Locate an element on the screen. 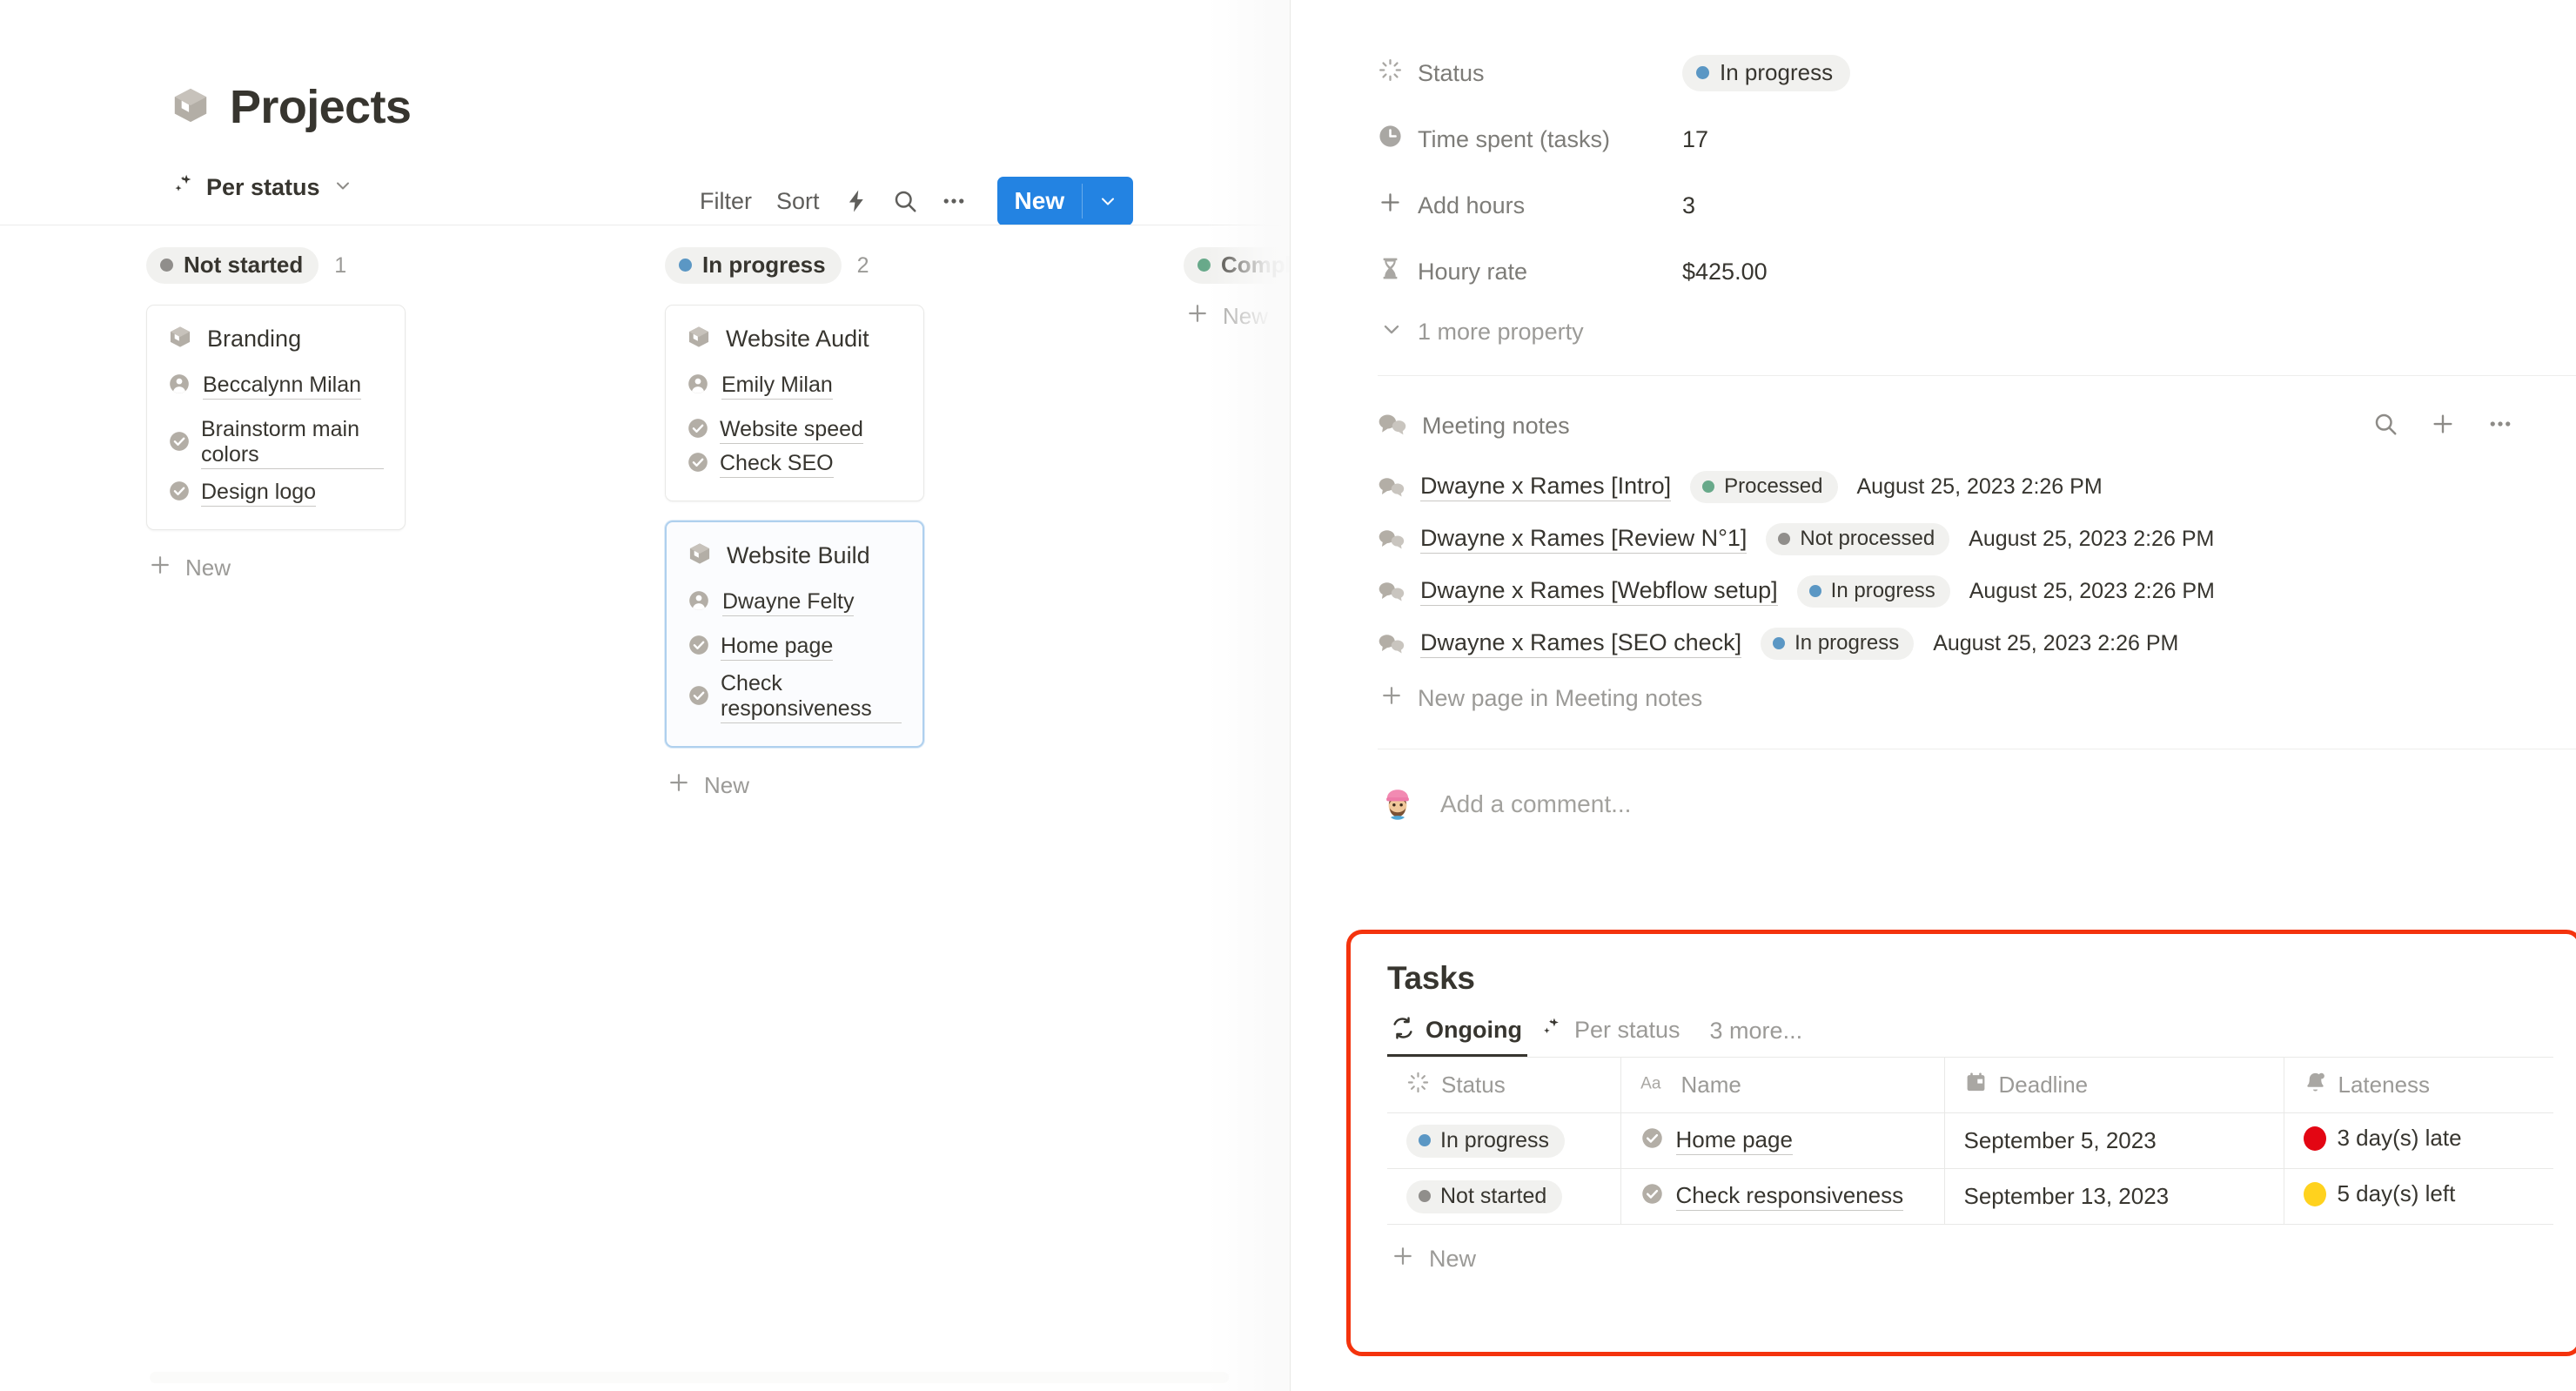 This screenshot has width=2576, height=1391. cell-name: Home page is located at coordinates (1782, 1141).